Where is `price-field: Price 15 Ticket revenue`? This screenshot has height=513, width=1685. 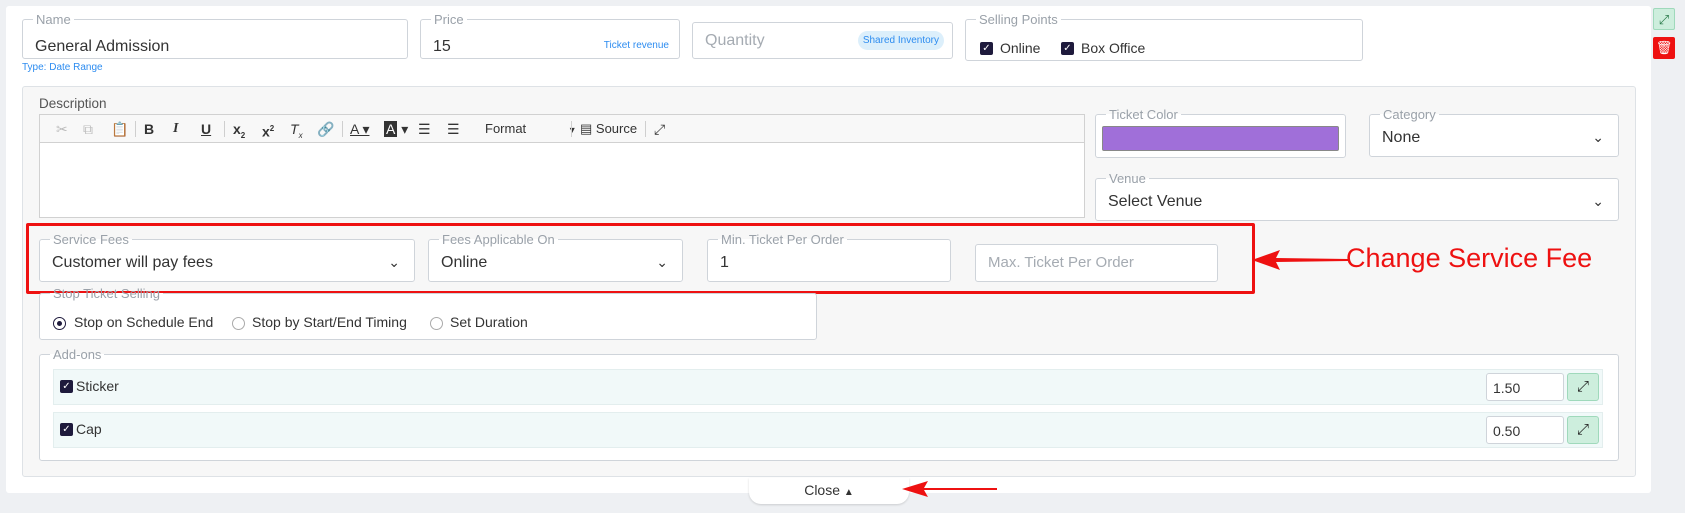 price-field: Price 15 Ticket revenue is located at coordinates (550, 36).